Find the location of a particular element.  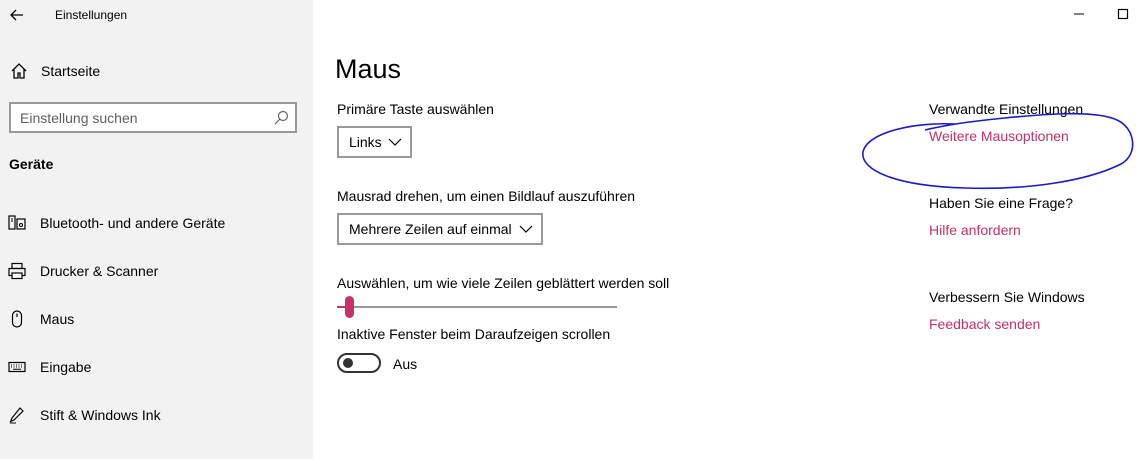

keyboard-icon is located at coordinates (17, 367).